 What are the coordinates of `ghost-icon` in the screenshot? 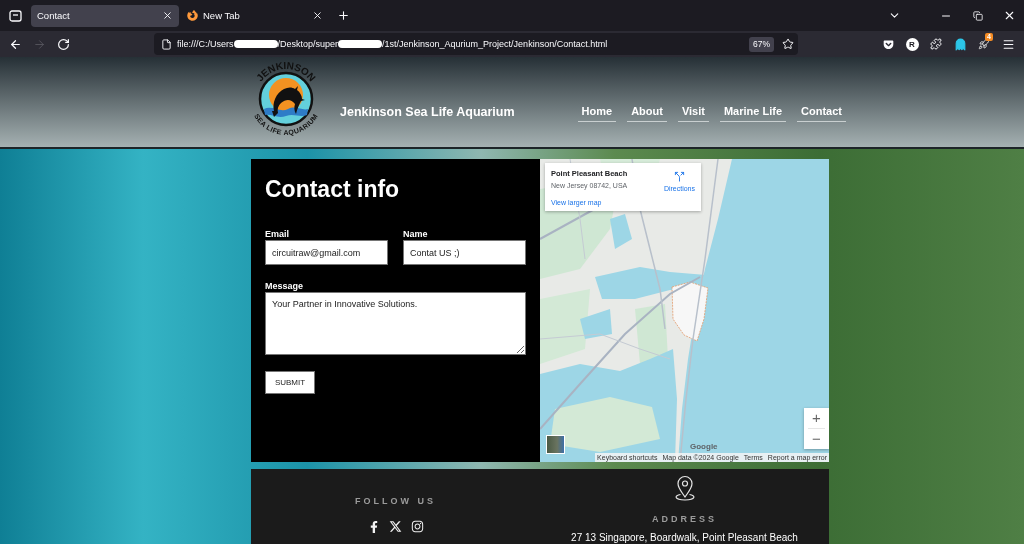 It's located at (960, 44).